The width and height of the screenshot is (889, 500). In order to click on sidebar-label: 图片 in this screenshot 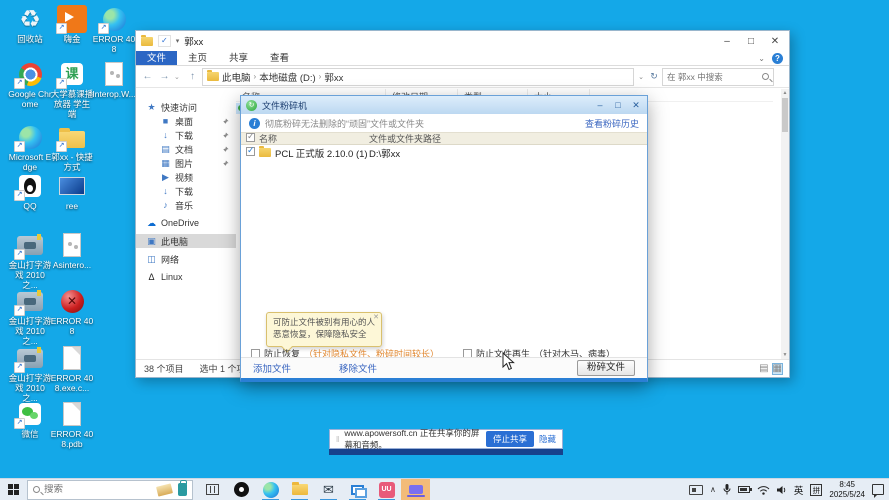, I will do `click(184, 163)`.